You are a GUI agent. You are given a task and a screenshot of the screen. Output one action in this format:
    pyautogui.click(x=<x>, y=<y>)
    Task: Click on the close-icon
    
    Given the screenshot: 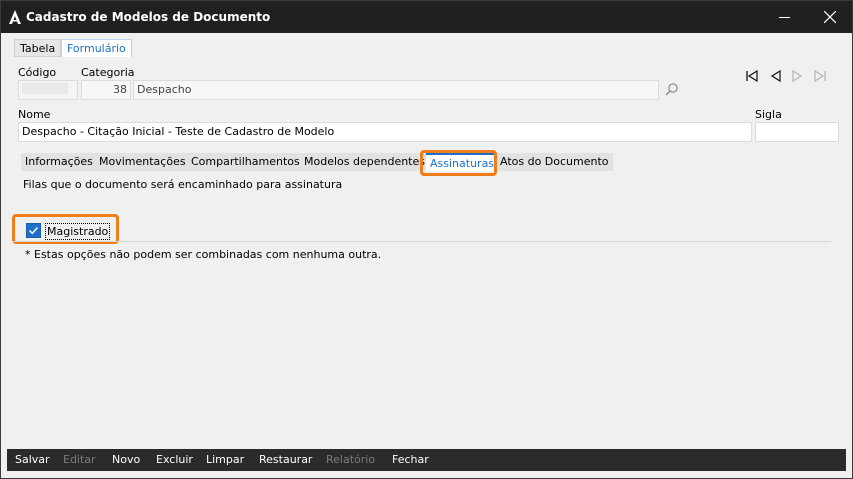 What is the action you would take?
    pyautogui.click(x=830, y=17)
    